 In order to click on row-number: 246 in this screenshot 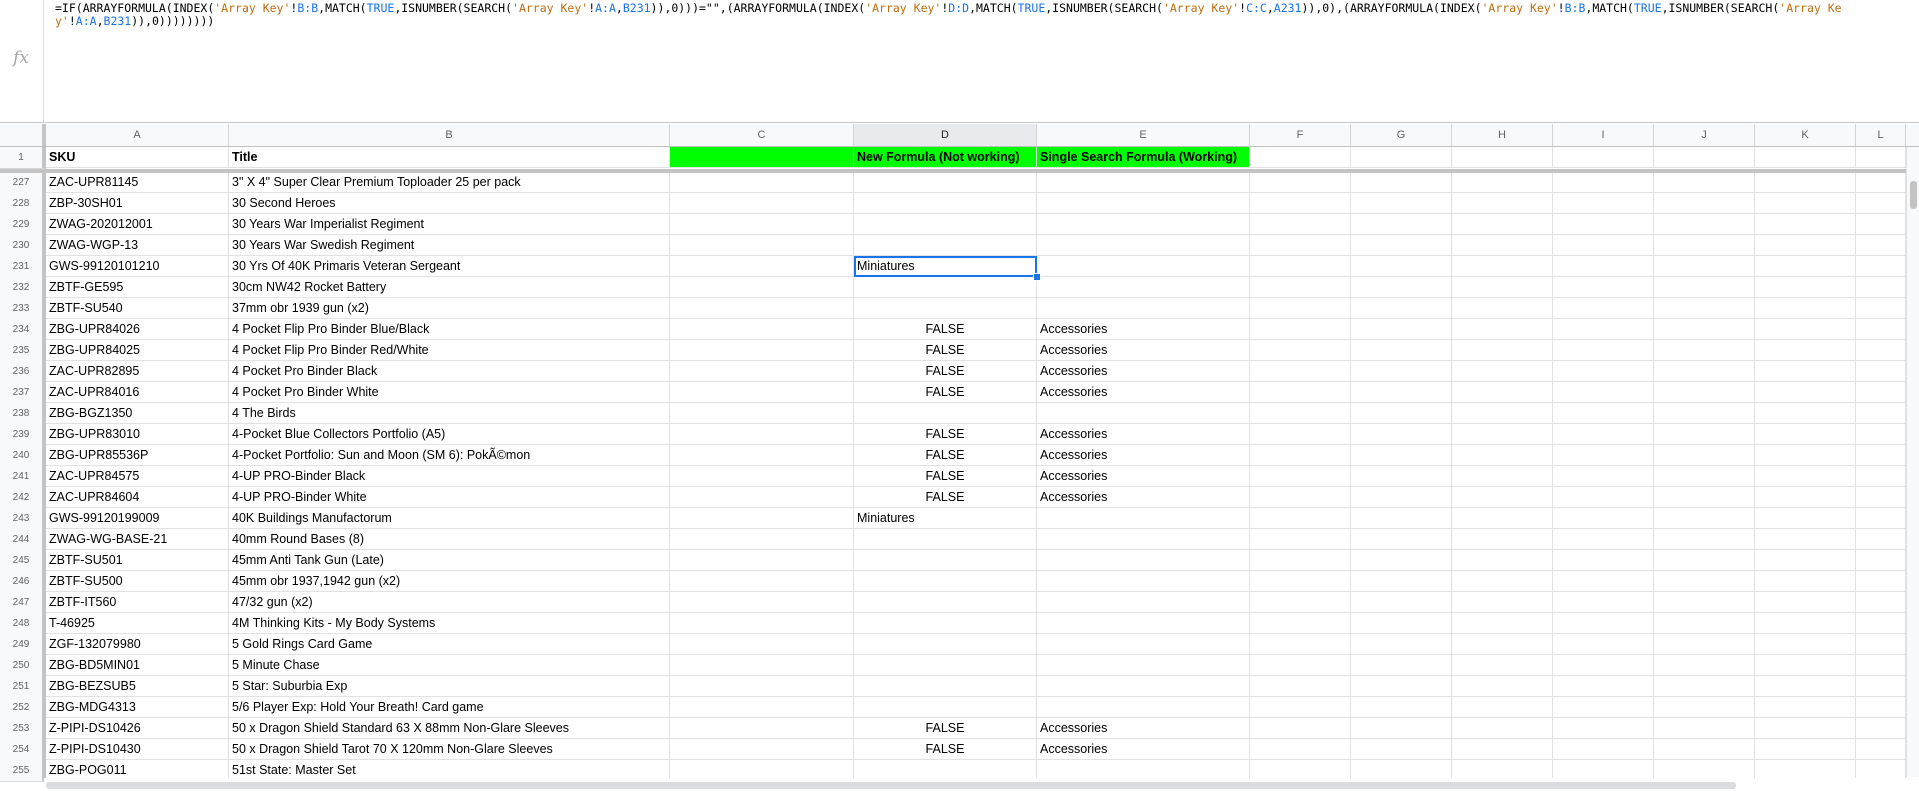, I will do `click(23, 582)`.